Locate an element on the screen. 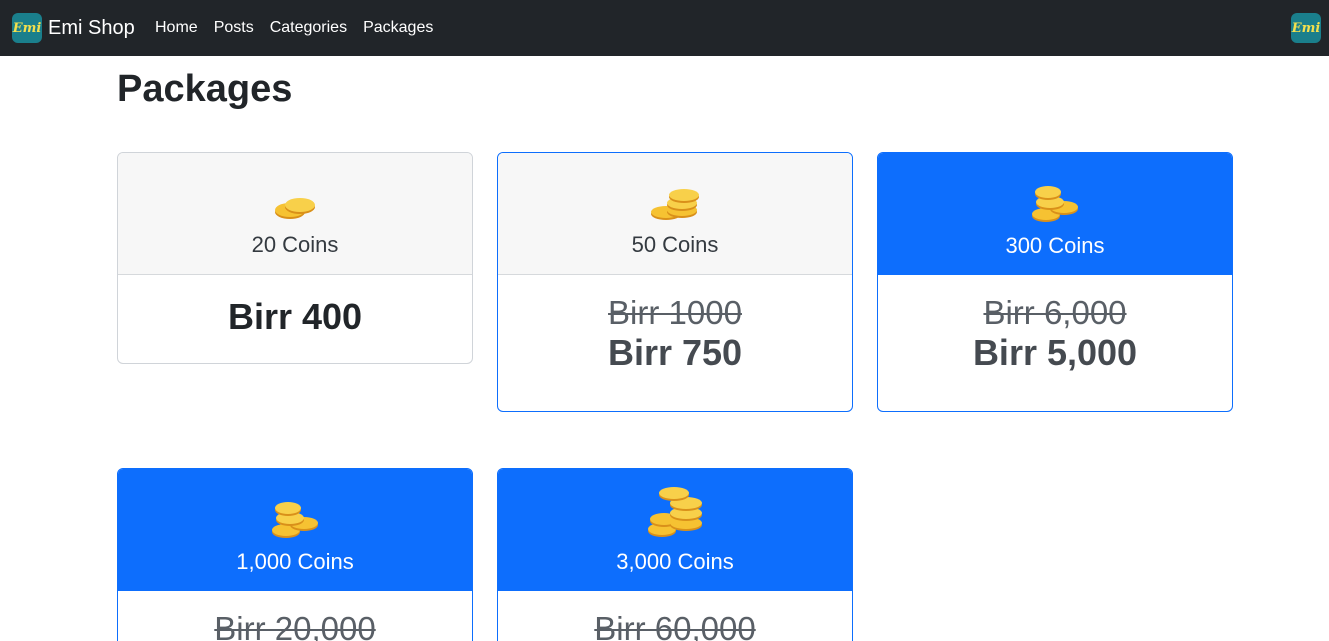  card-header: 300 Coins is located at coordinates (1055, 214).